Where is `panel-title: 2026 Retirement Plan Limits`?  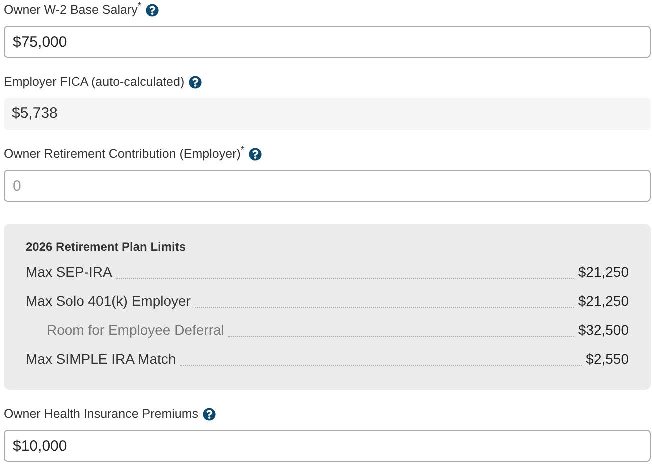
panel-title: 2026 Retirement Plan Limits is located at coordinates (107, 247).